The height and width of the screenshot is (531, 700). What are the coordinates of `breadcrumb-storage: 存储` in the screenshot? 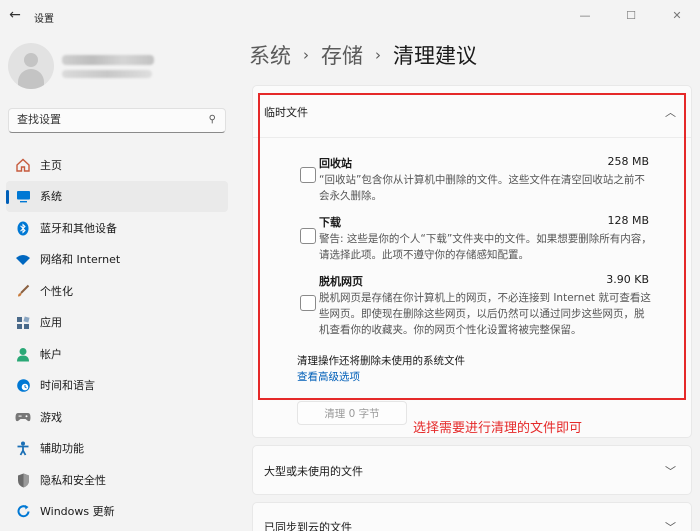 It's located at (342, 55).